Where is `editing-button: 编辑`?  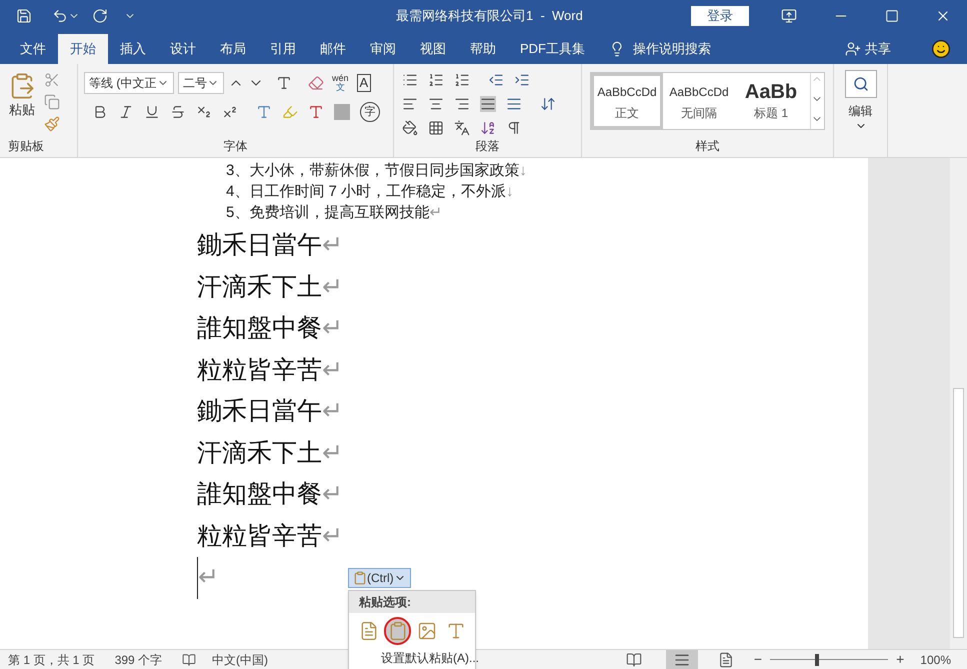 editing-button: 编辑 is located at coordinates (860, 101).